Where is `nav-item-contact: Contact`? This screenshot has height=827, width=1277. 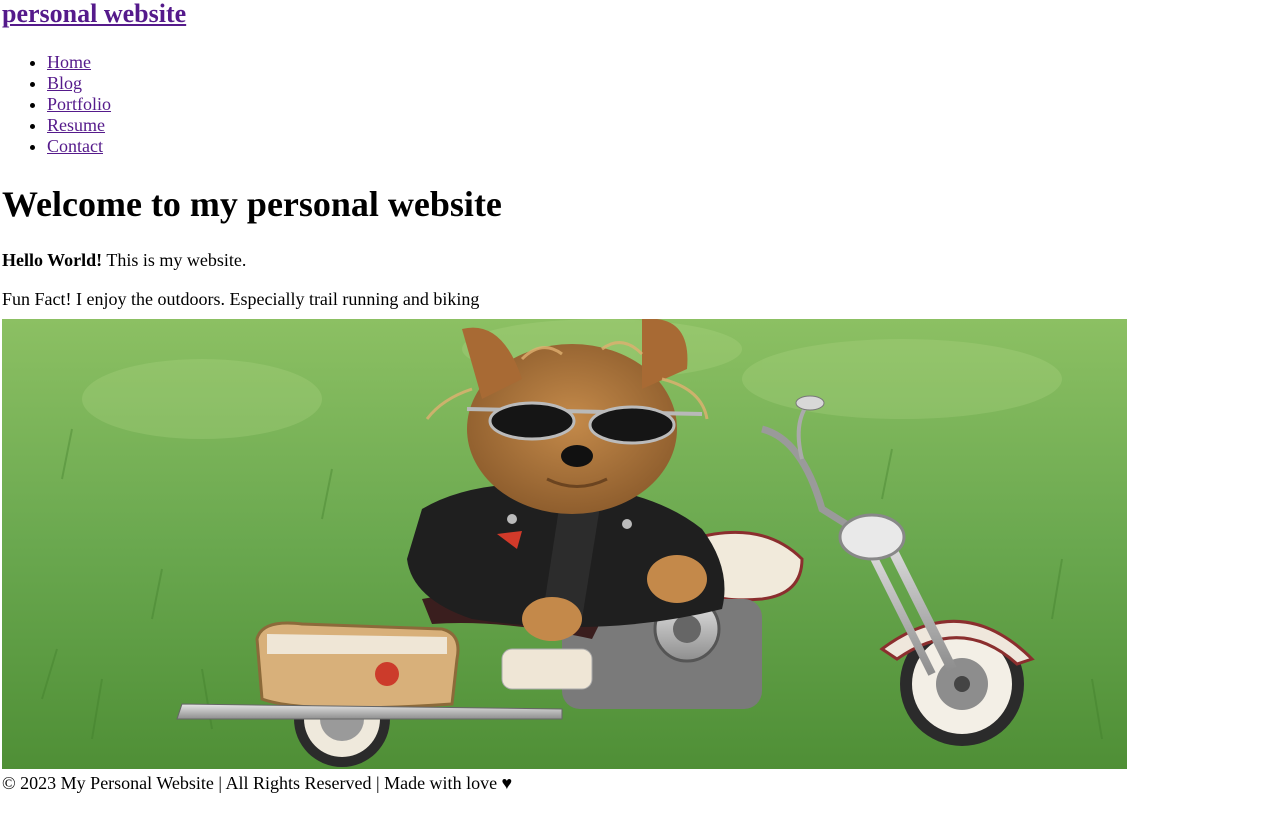
nav-item-contact: Contact is located at coordinates (661, 146).